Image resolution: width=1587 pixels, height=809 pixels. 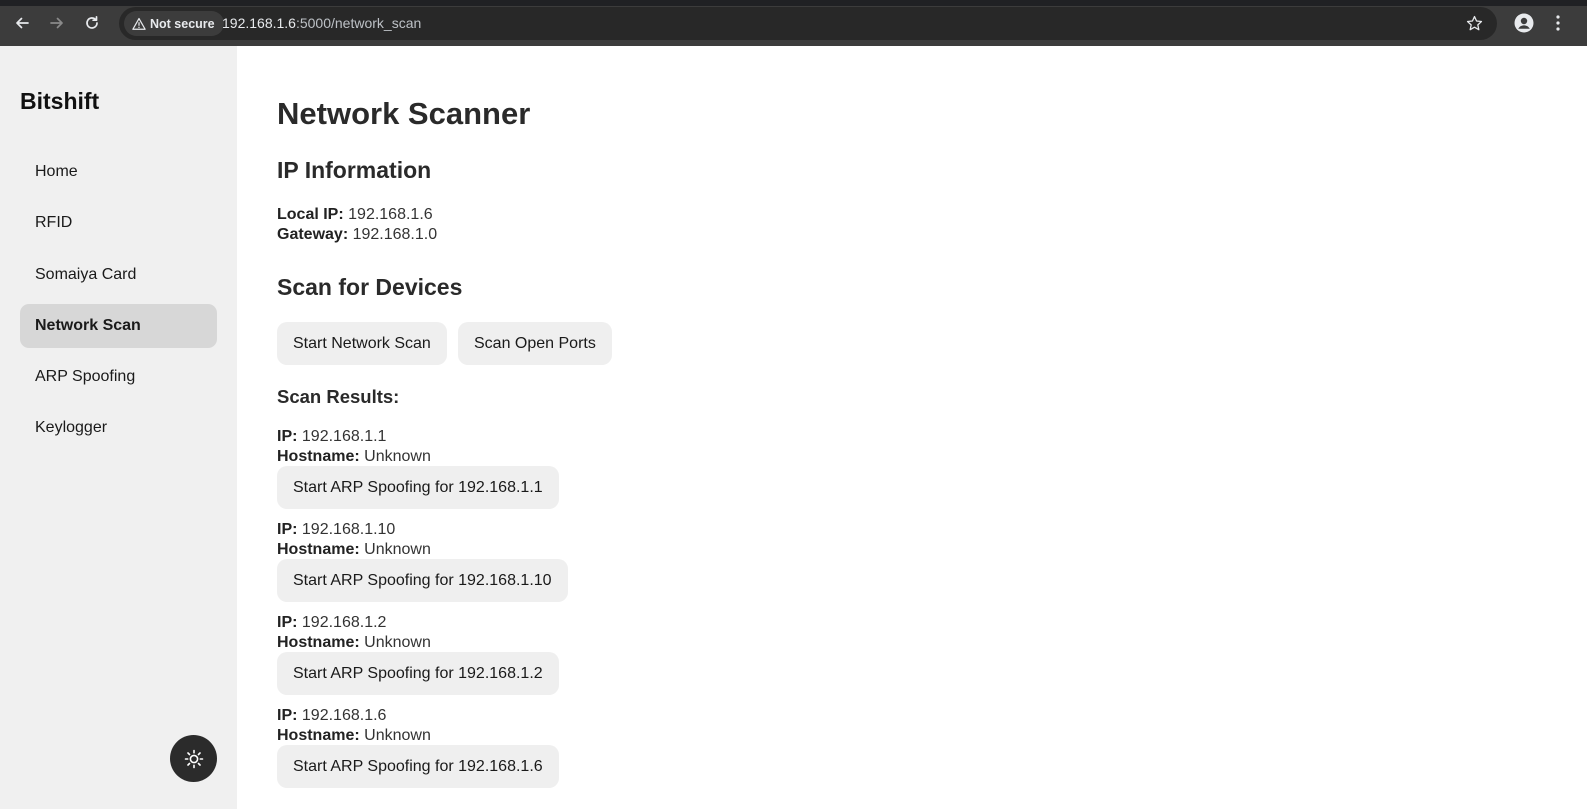 What do you see at coordinates (358, 23) in the screenshot?
I see `url-path: :5000/network_scan` at bounding box center [358, 23].